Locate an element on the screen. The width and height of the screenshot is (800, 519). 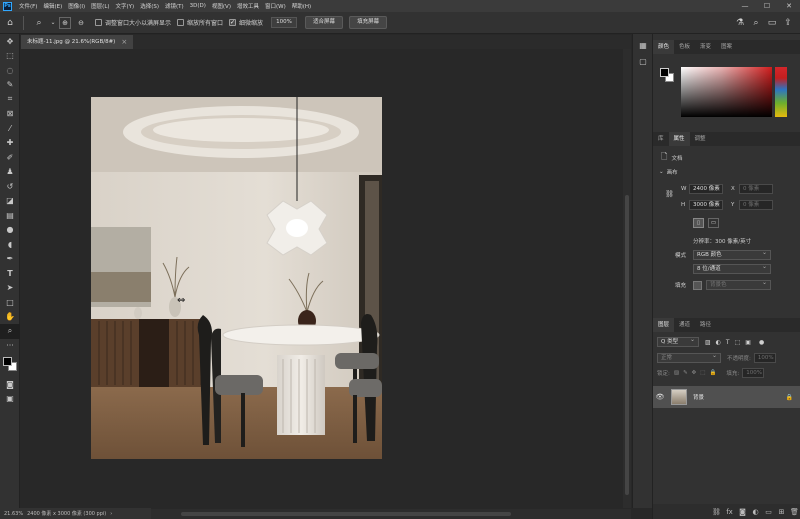
vertical-scrollbar is located at coordinates (627, 278).